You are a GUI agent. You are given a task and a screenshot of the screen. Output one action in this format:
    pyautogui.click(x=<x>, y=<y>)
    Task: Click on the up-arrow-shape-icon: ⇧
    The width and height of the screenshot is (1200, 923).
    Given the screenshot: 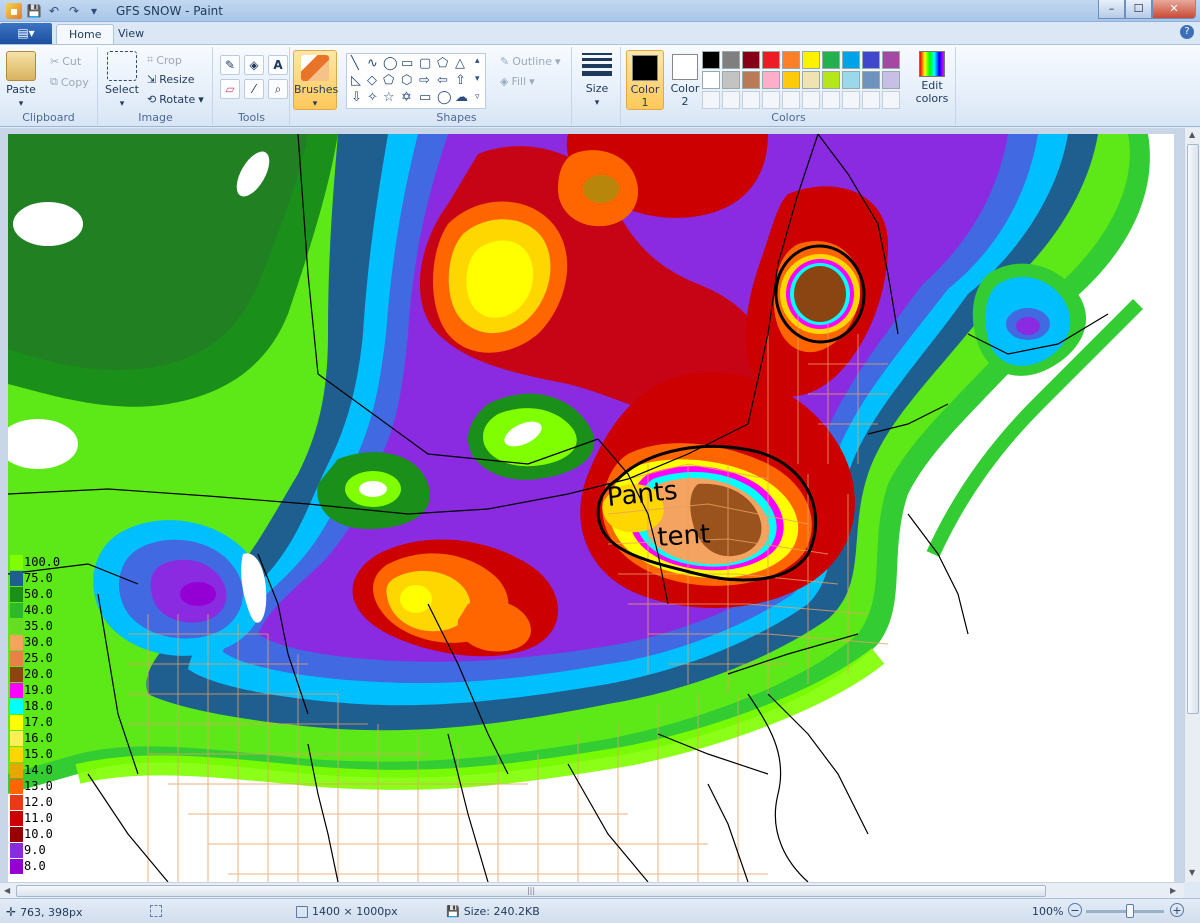 What is the action you would take?
    pyautogui.click(x=460, y=80)
    